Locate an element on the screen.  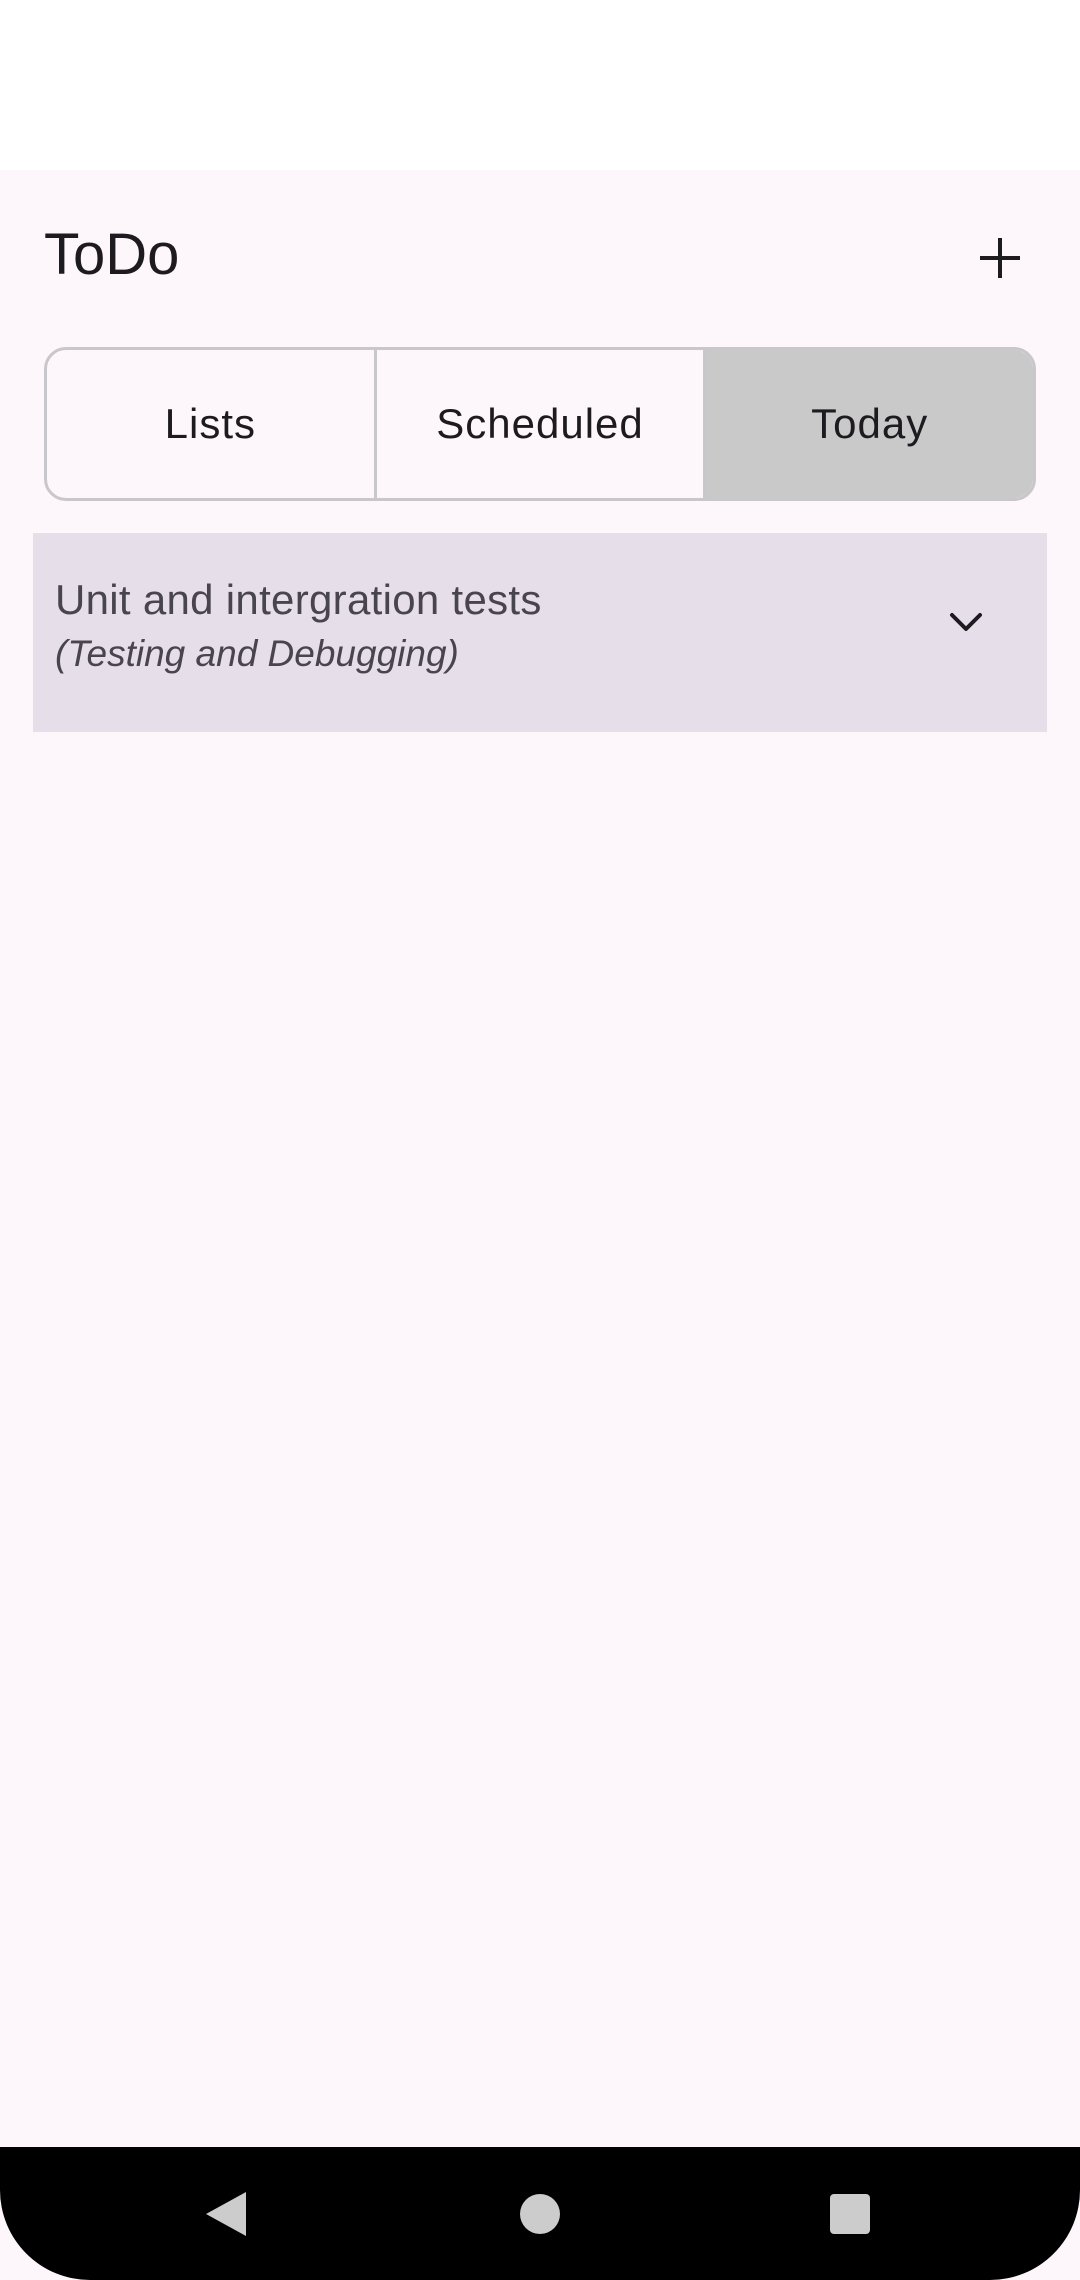
recents-button is located at coordinates (850, 2213).